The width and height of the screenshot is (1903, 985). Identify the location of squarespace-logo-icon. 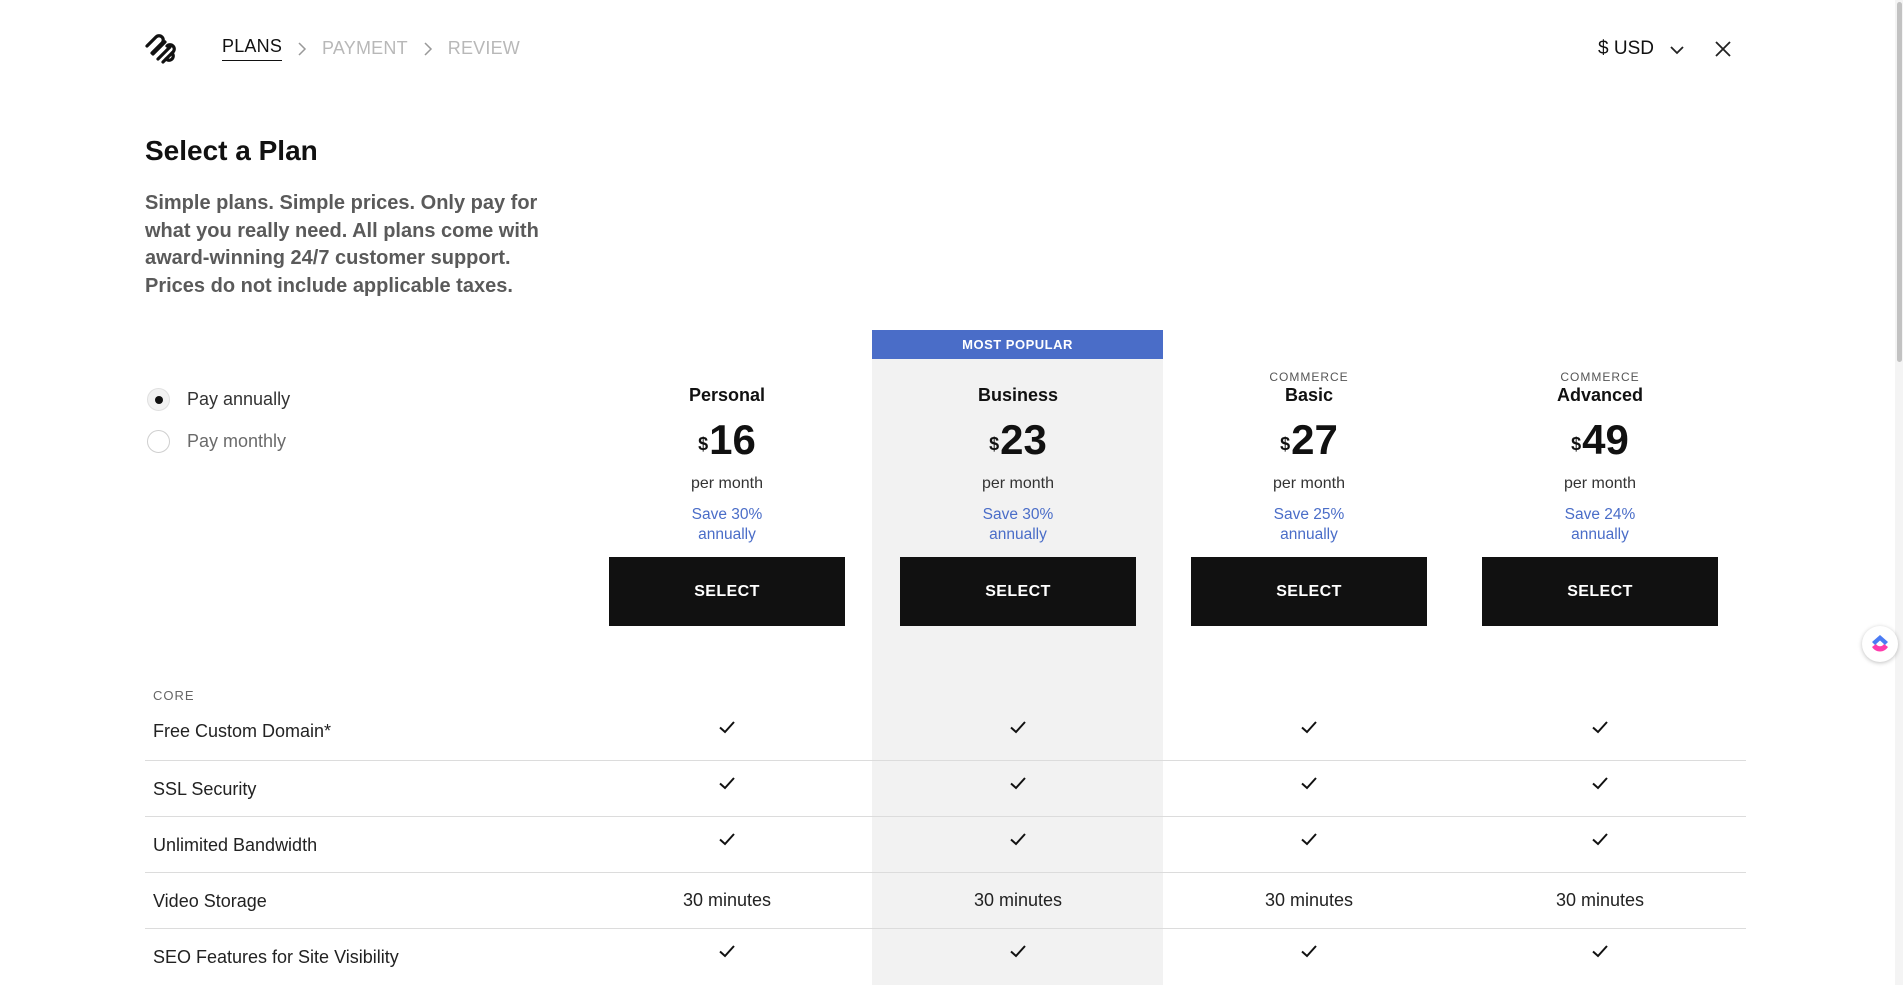
(162, 49).